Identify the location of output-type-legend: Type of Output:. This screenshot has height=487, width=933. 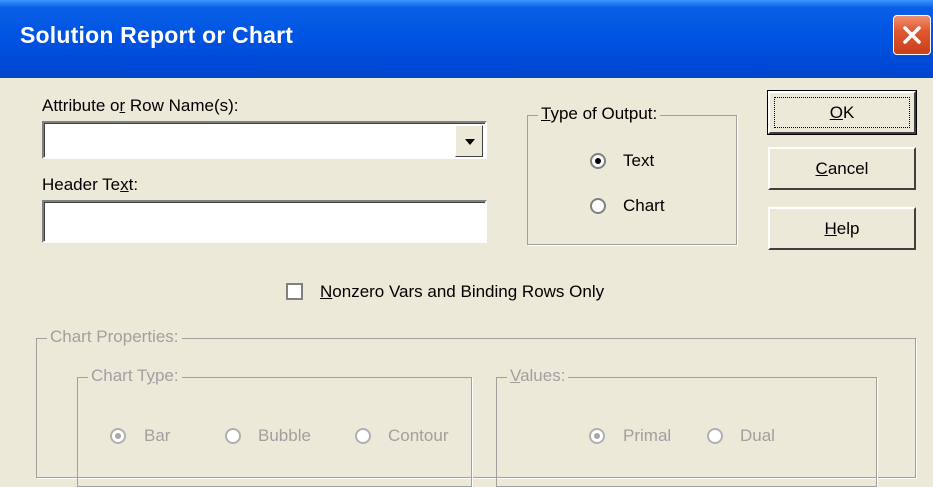
(599, 114).